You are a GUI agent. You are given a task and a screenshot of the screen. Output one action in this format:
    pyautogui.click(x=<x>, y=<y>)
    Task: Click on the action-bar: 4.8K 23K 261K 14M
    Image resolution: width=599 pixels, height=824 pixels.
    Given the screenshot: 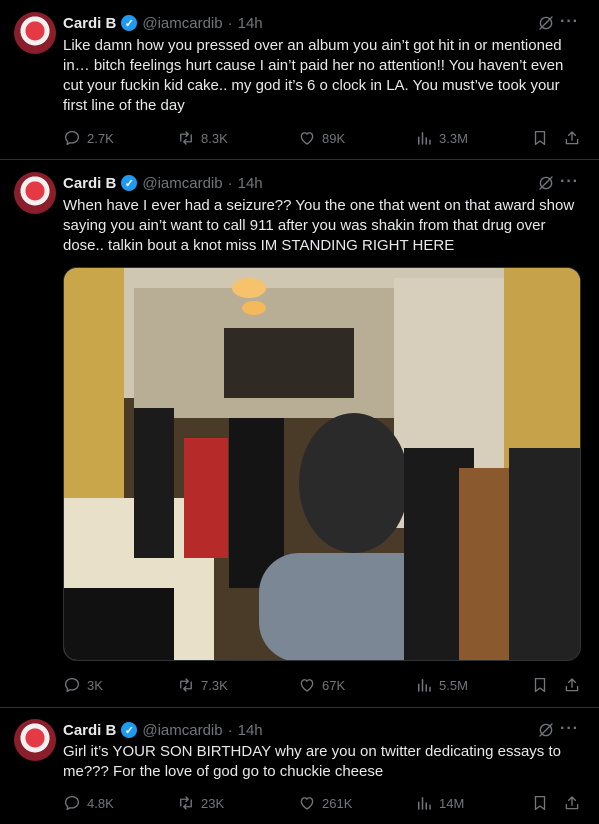 What is the action you would take?
    pyautogui.click(x=323, y=803)
    